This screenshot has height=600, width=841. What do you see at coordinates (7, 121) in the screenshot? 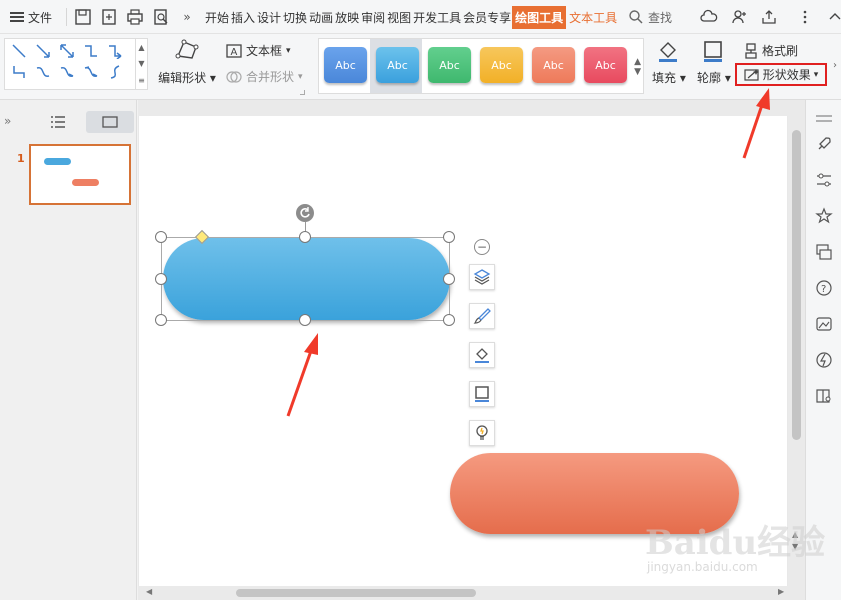
I see `expand-panel-icon: »` at bounding box center [7, 121].